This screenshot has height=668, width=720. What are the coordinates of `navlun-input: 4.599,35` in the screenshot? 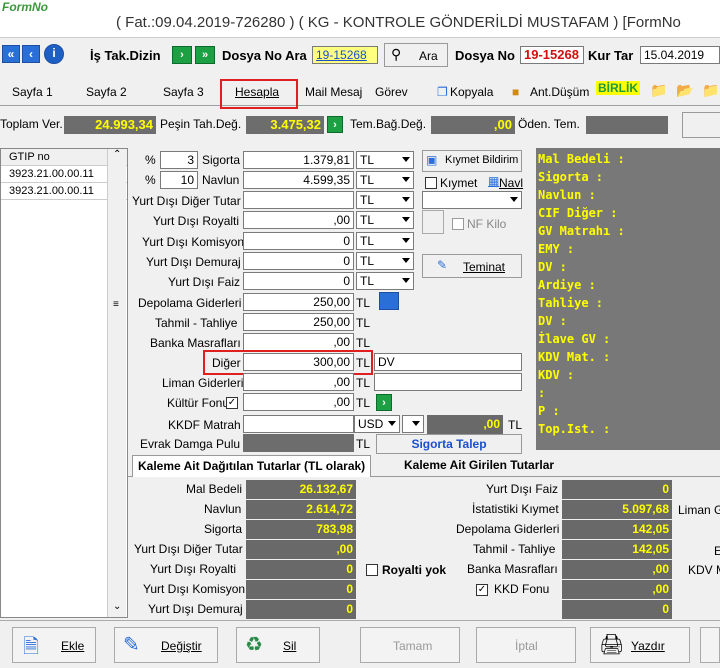 It's located at (298, 180).